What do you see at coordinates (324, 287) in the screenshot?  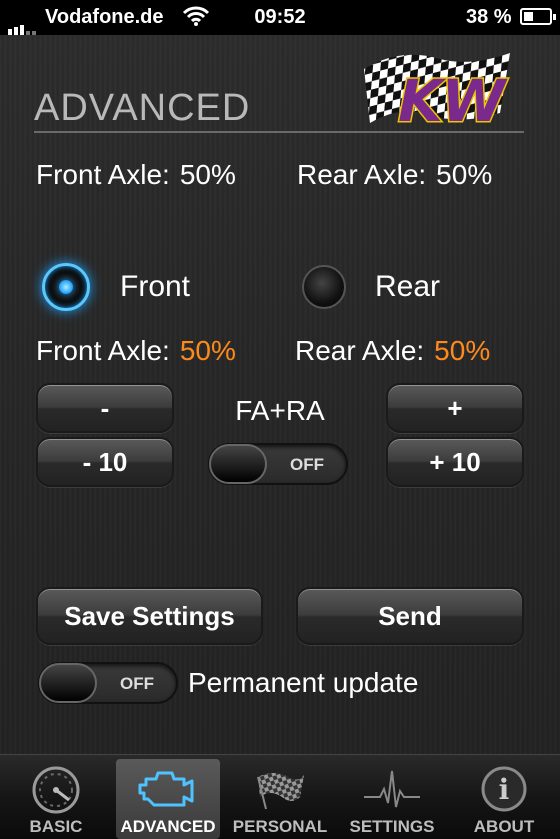 I see `rear-radio` at bounding box center [324, 287].